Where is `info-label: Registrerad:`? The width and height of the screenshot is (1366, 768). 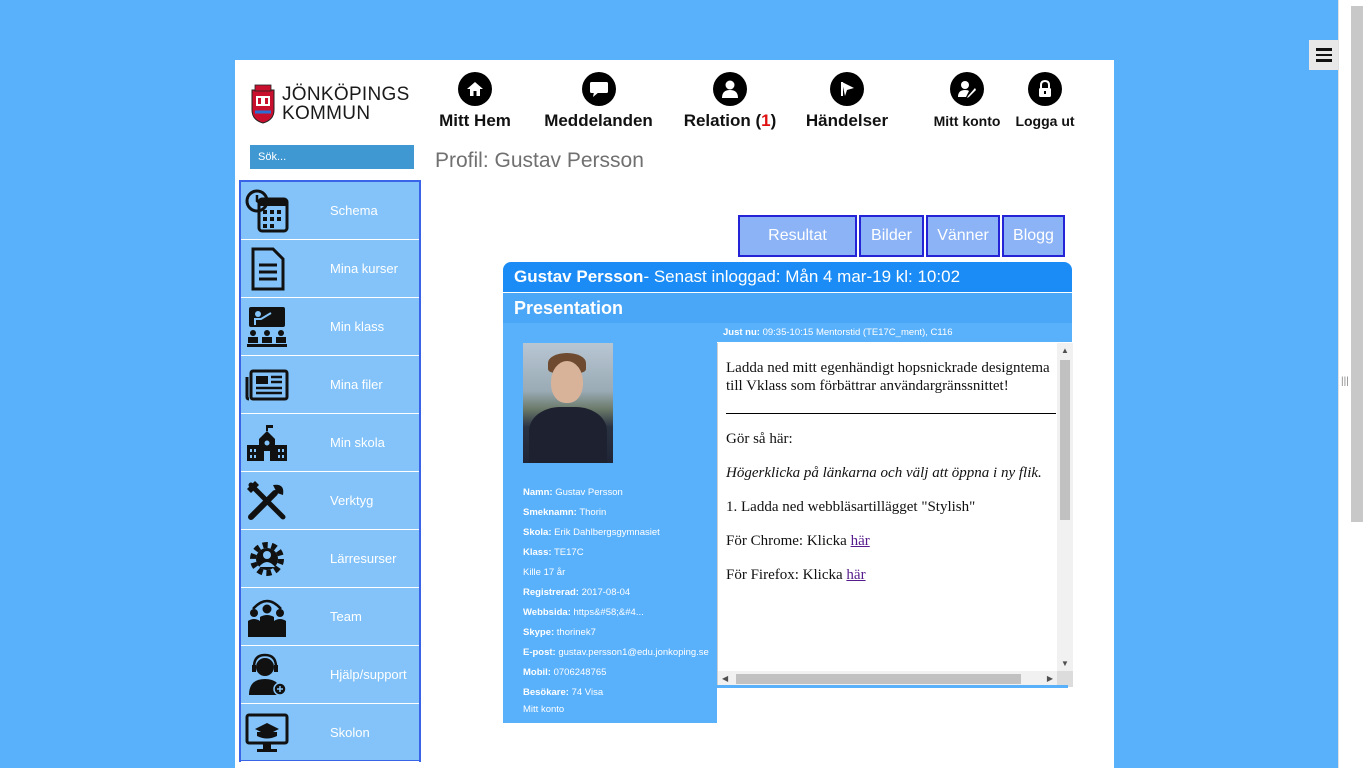 info-label: Registrerad: is located at coordinates (551, 592).